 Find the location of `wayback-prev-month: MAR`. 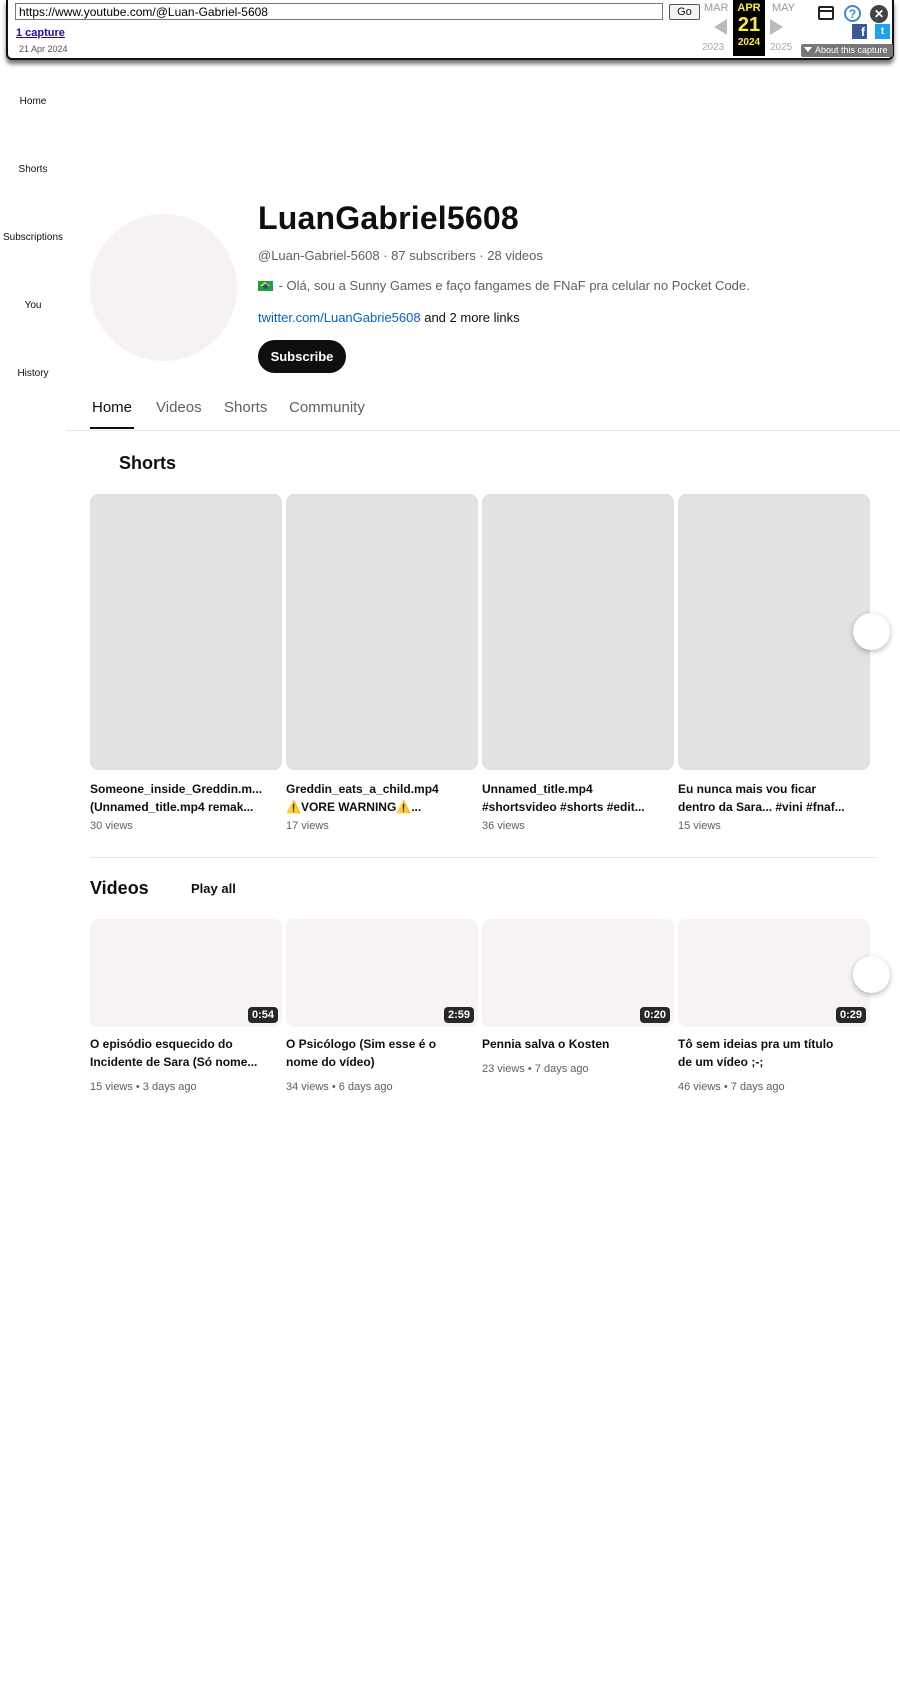

wayback-prev-month: MAR is located at coordinates (716, 8).